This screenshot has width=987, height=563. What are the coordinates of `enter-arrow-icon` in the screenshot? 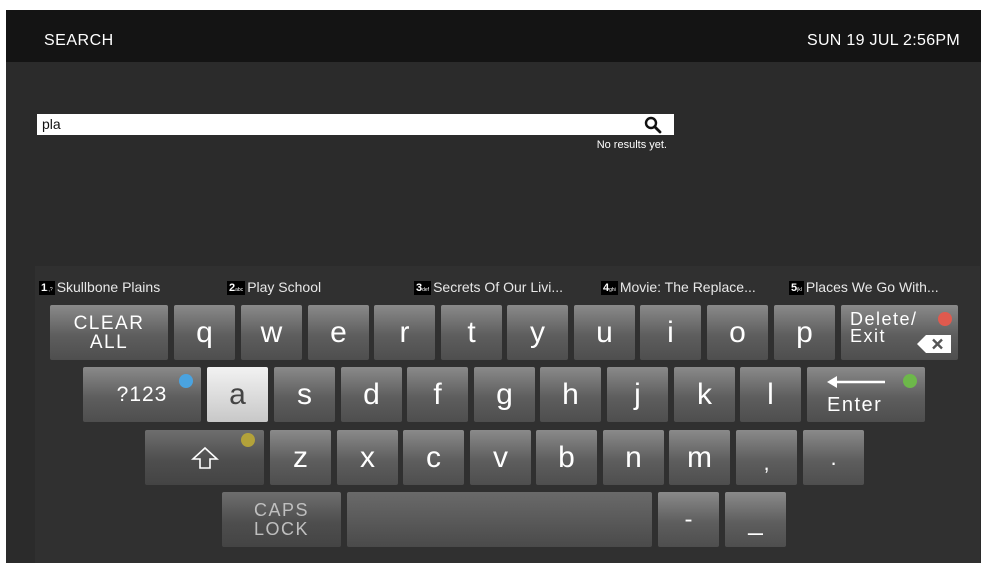 It's located at (856, 382).